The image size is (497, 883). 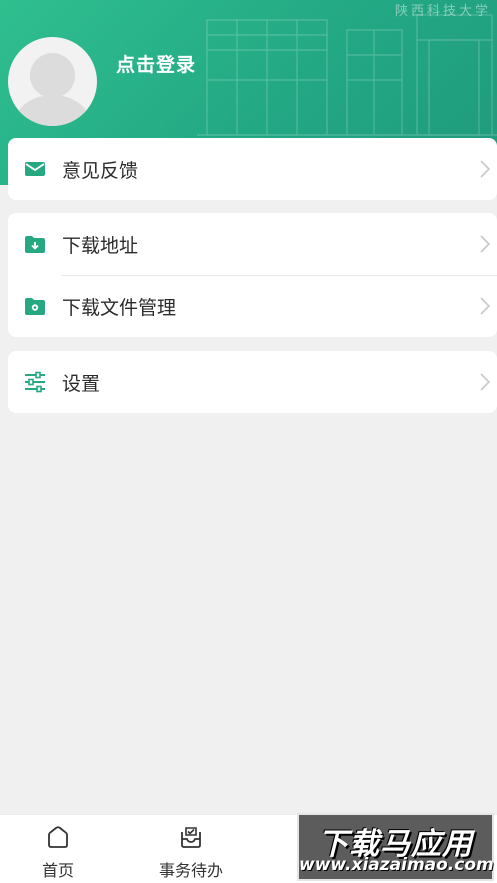 What do you see at coordinates (252, 244) in the screenshot?
I see `menu-item-download-address: 下载地址` at bounding box center [252, 244].